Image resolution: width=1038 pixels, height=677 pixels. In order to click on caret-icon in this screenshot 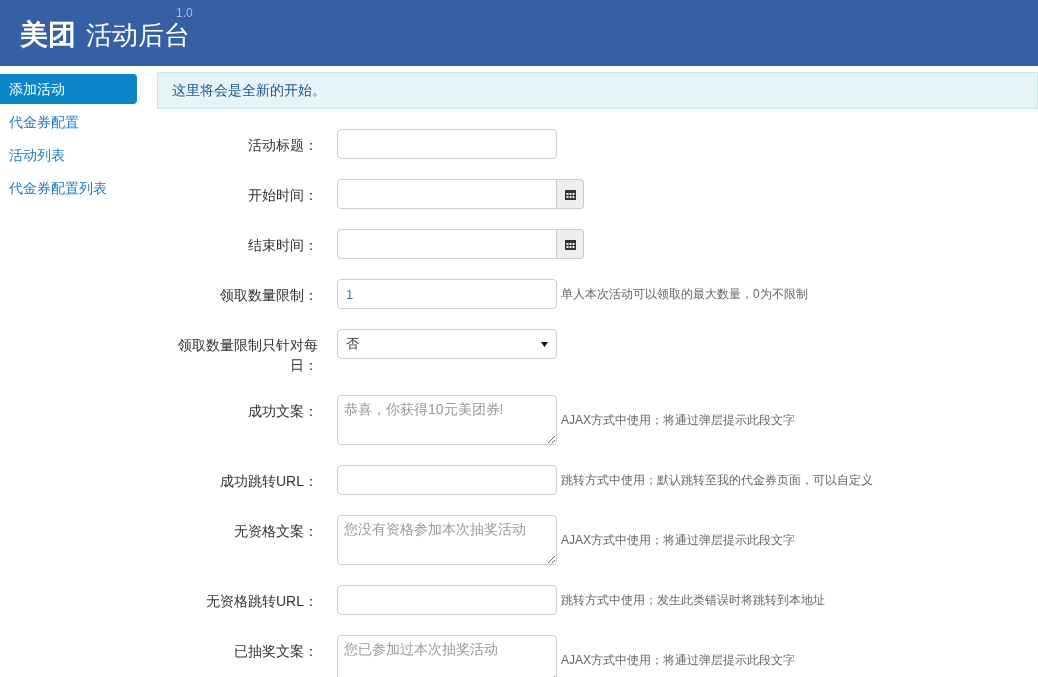, I will do `click(544, 344)`.